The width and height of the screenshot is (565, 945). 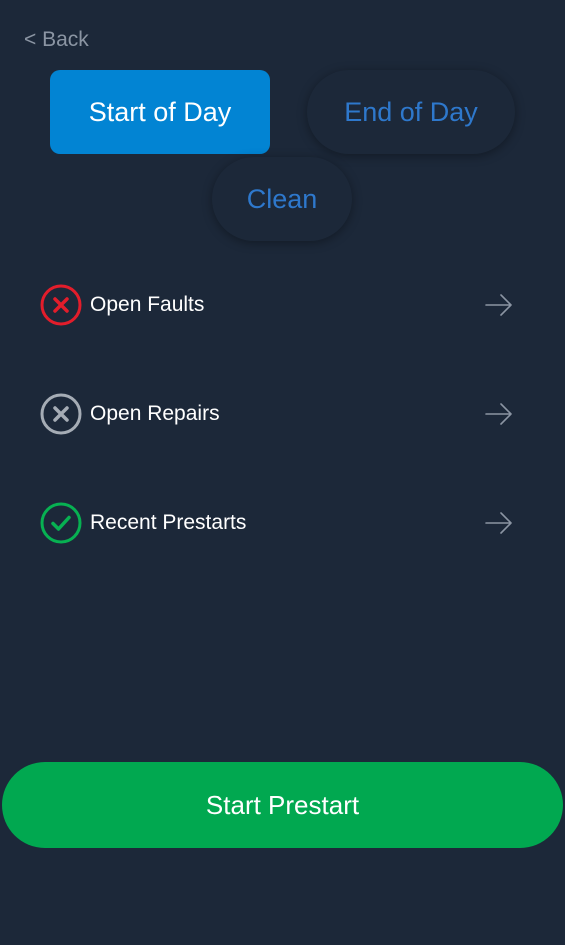 I want to click on start-prestart-button: Start Prestart, so click(x=282, y=805).